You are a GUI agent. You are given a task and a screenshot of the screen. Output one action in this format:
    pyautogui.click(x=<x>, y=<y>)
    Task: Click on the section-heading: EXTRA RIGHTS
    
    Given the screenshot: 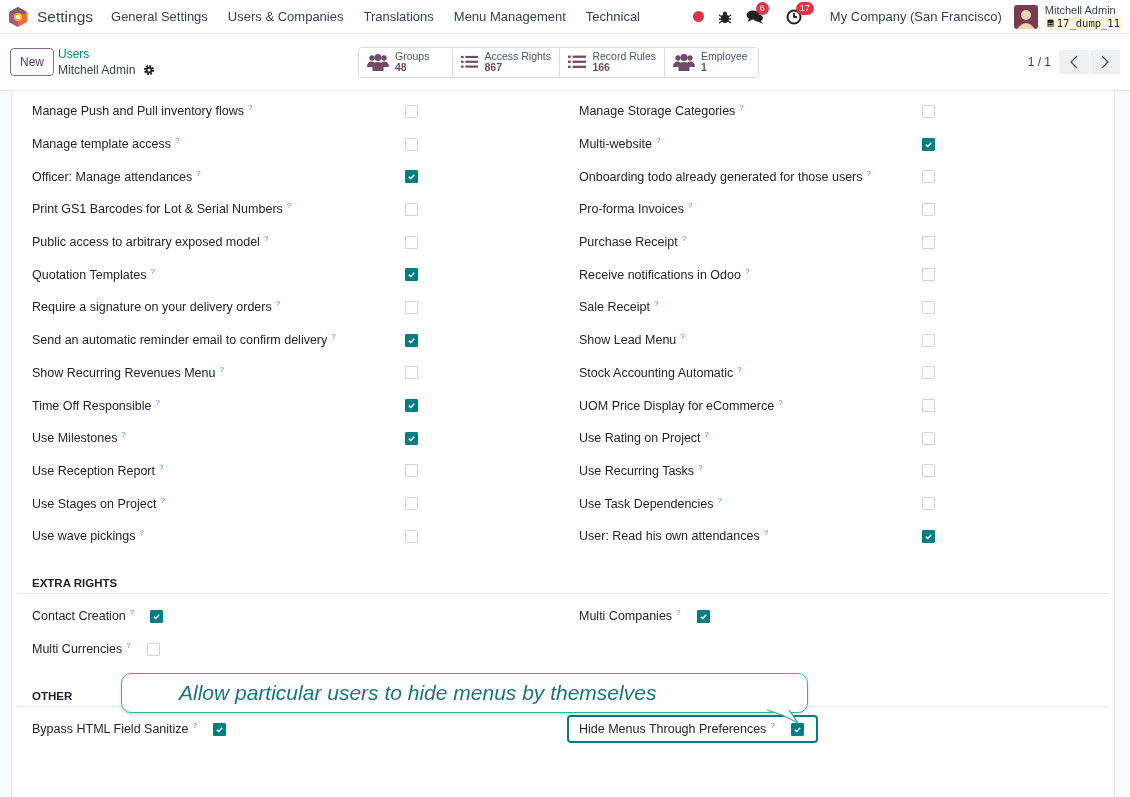 What is the action you would take?
    pyautogui.click(x=563, y=581)
    